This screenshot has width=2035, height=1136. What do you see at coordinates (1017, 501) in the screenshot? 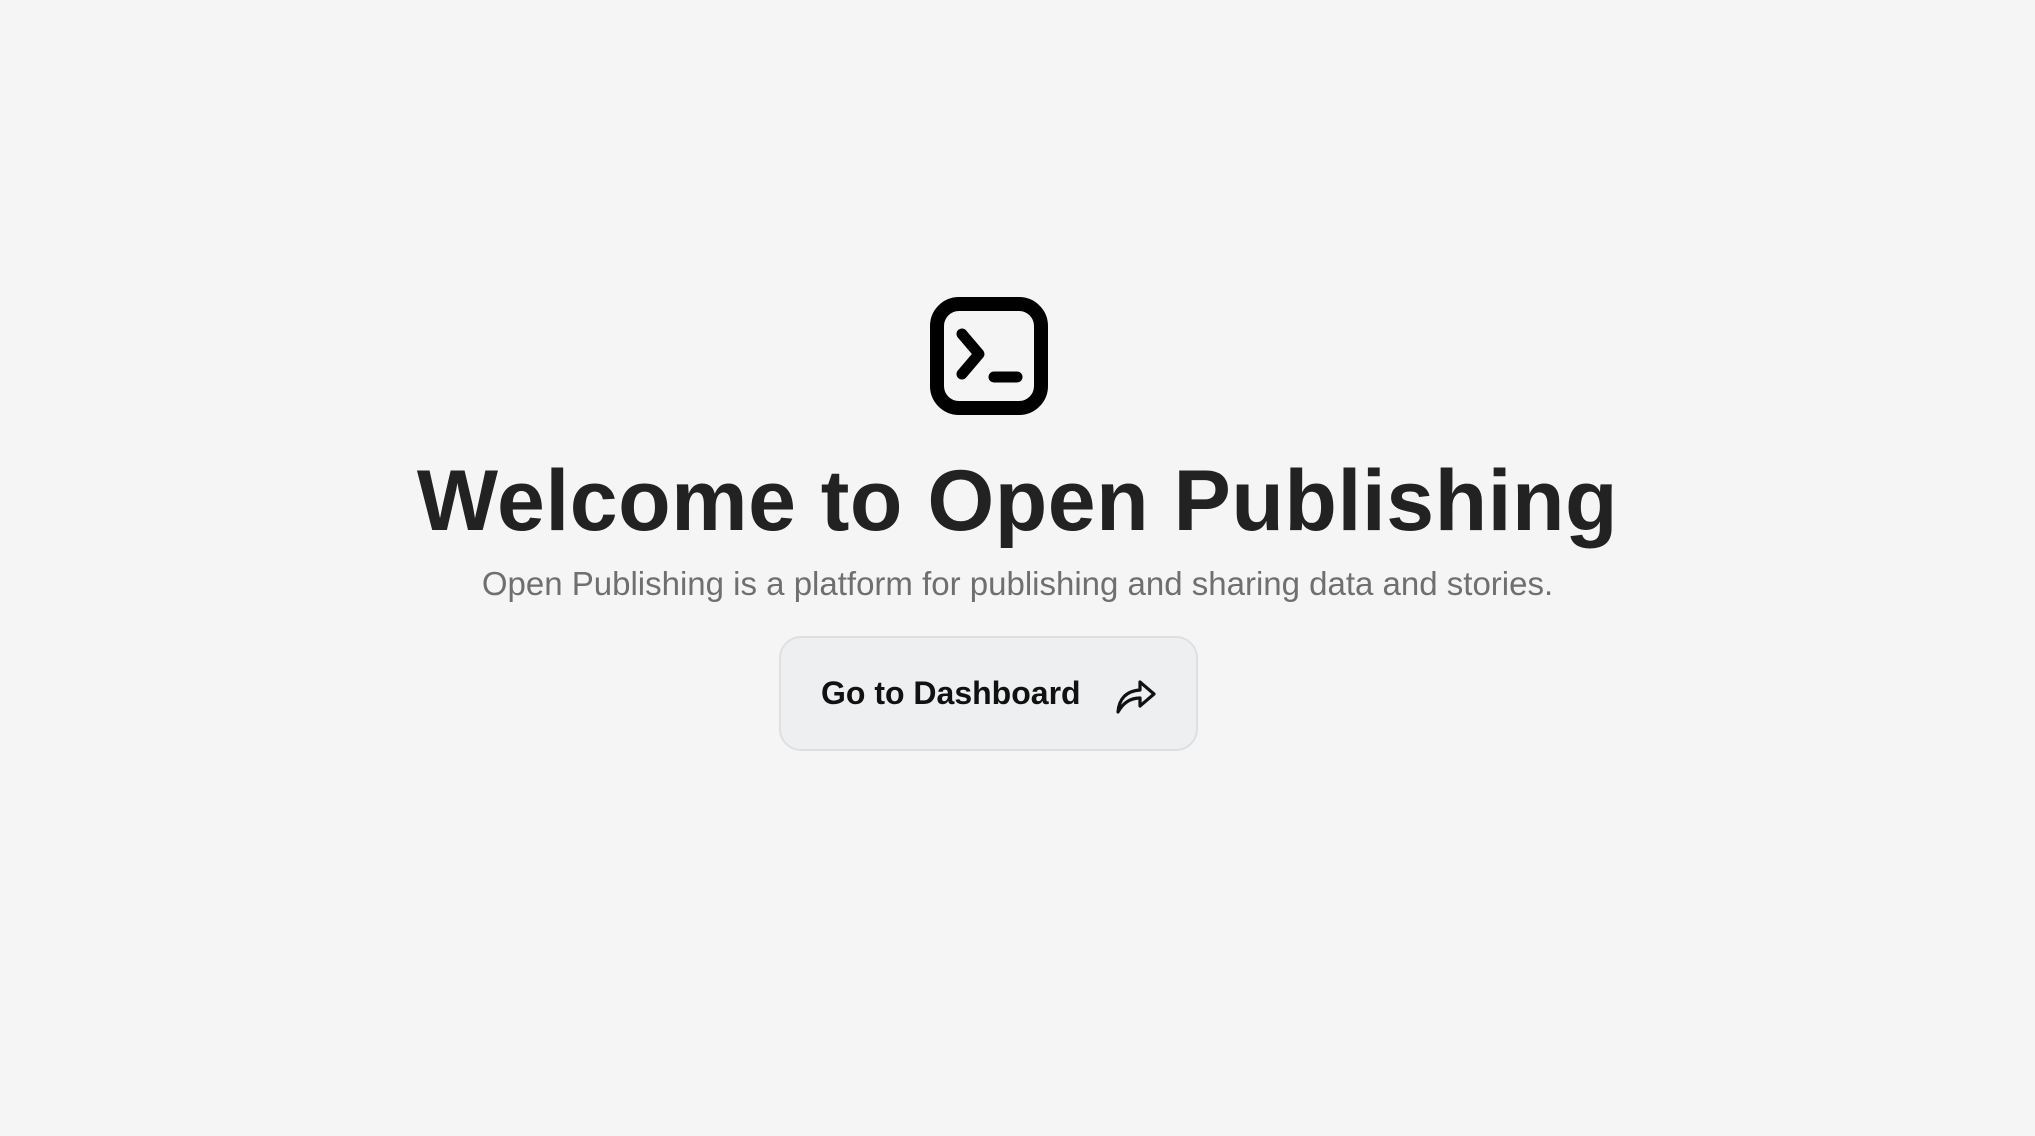
I see `page-title: Welcome to Open Publishing` at bounding box center [1017, 501].